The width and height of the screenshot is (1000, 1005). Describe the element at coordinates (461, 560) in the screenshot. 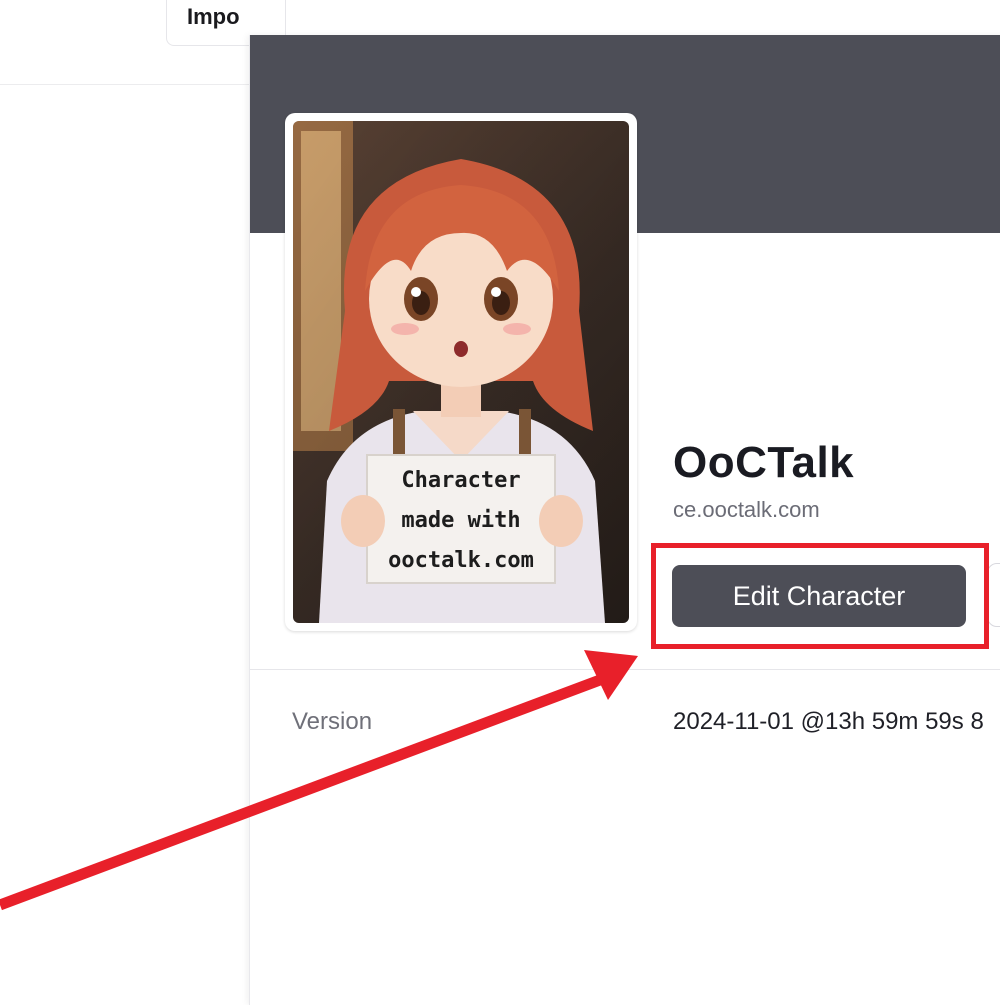

I see `avatar-sign-line-3: ooctalk.com` at that location.